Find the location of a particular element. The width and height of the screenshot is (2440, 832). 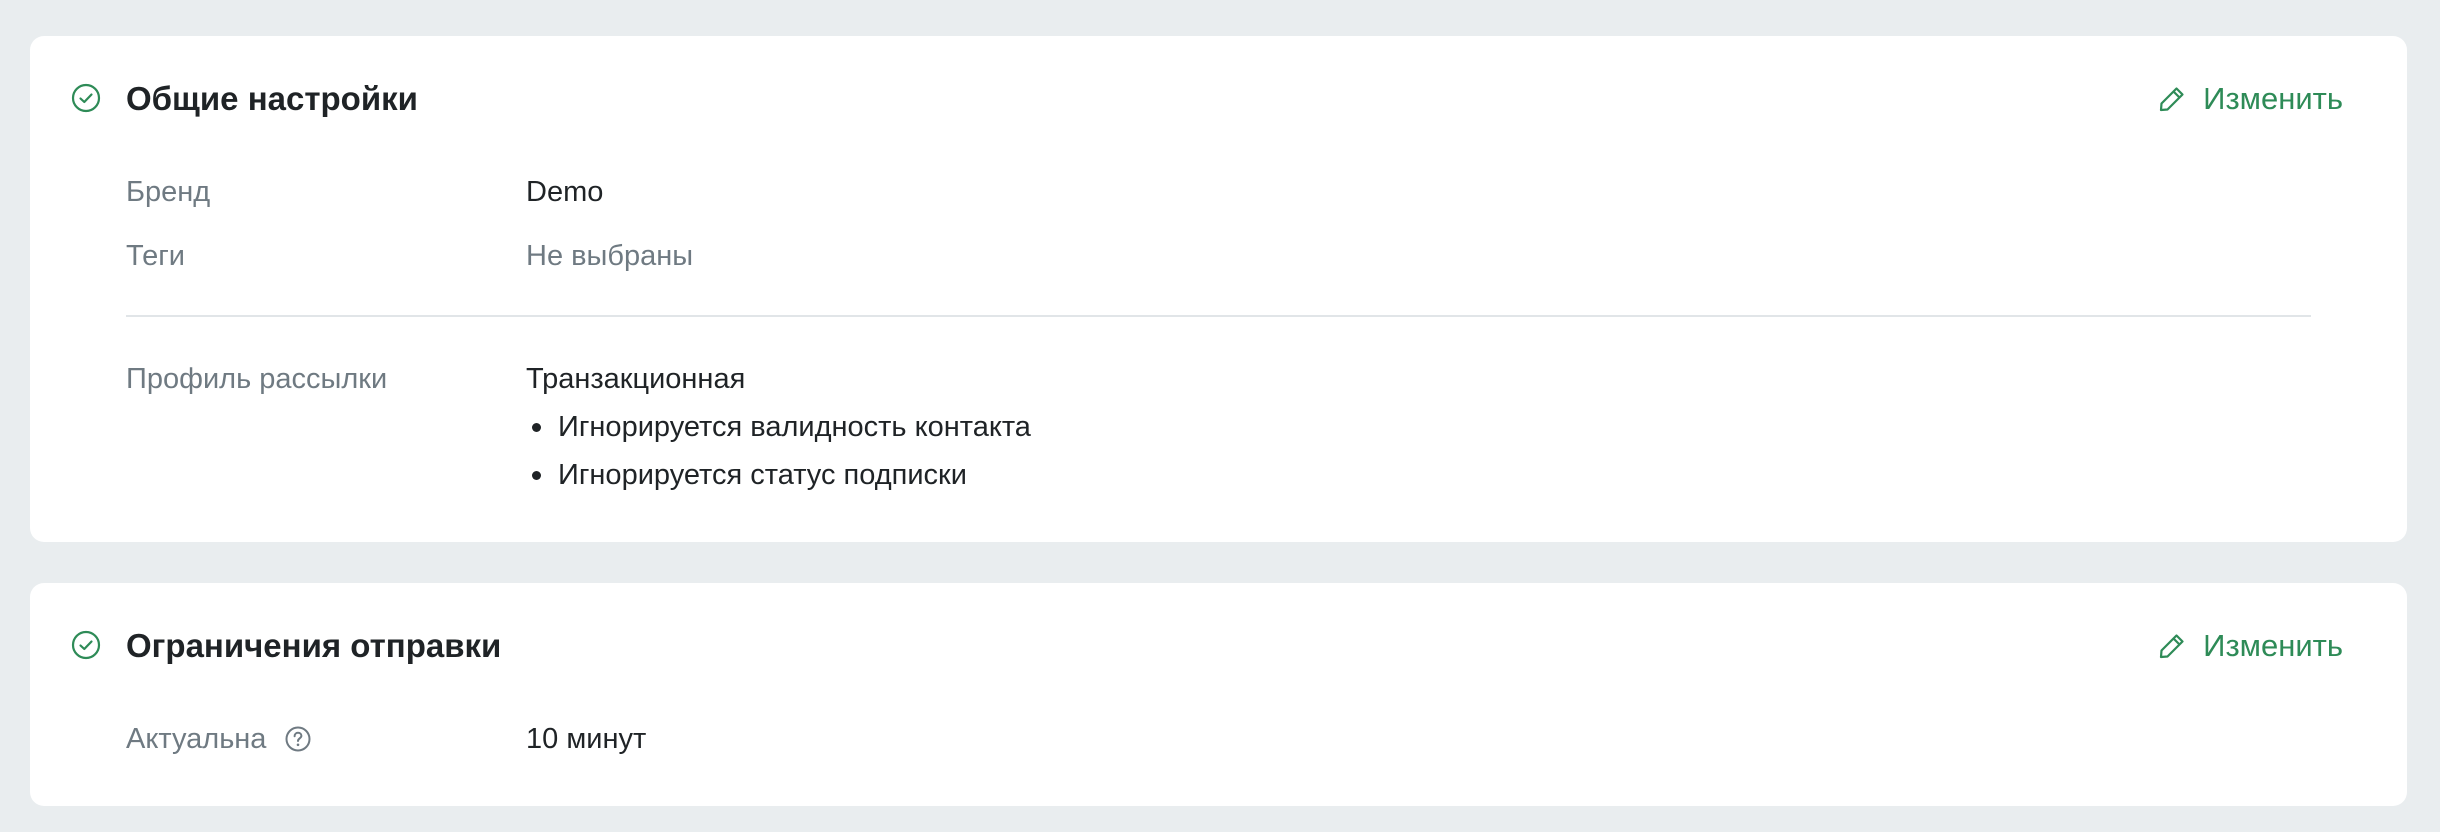

mailing-profile-value: Транзакционная is located at coordinates (636, 379).